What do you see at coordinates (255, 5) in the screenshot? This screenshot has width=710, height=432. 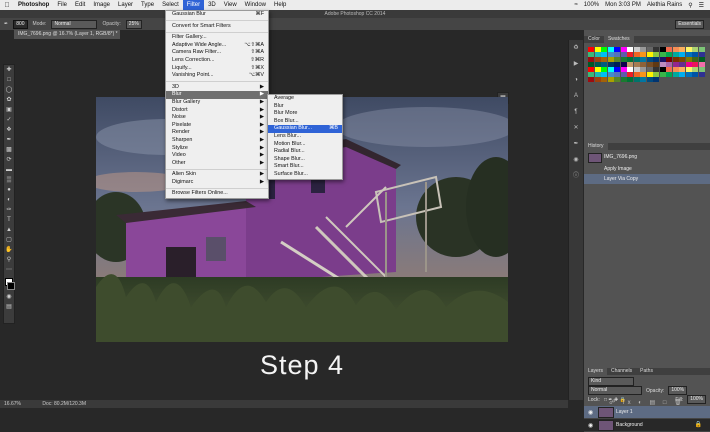 I see `menu-window: Window` at bounding box center [255, 5].